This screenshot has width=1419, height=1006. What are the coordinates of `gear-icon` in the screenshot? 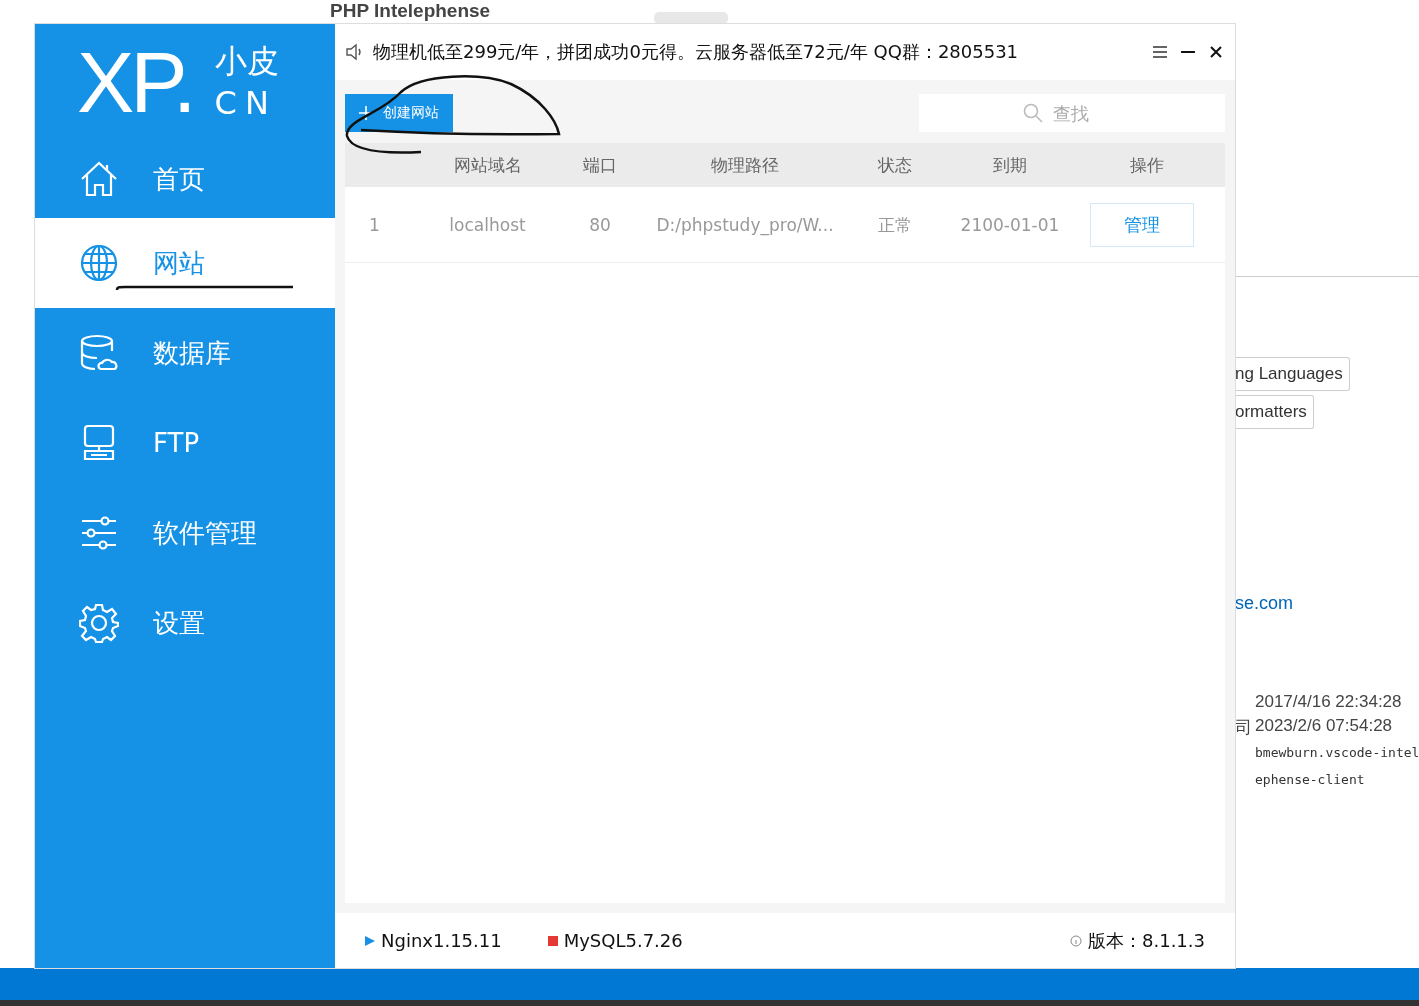 It's located at (99, 623).